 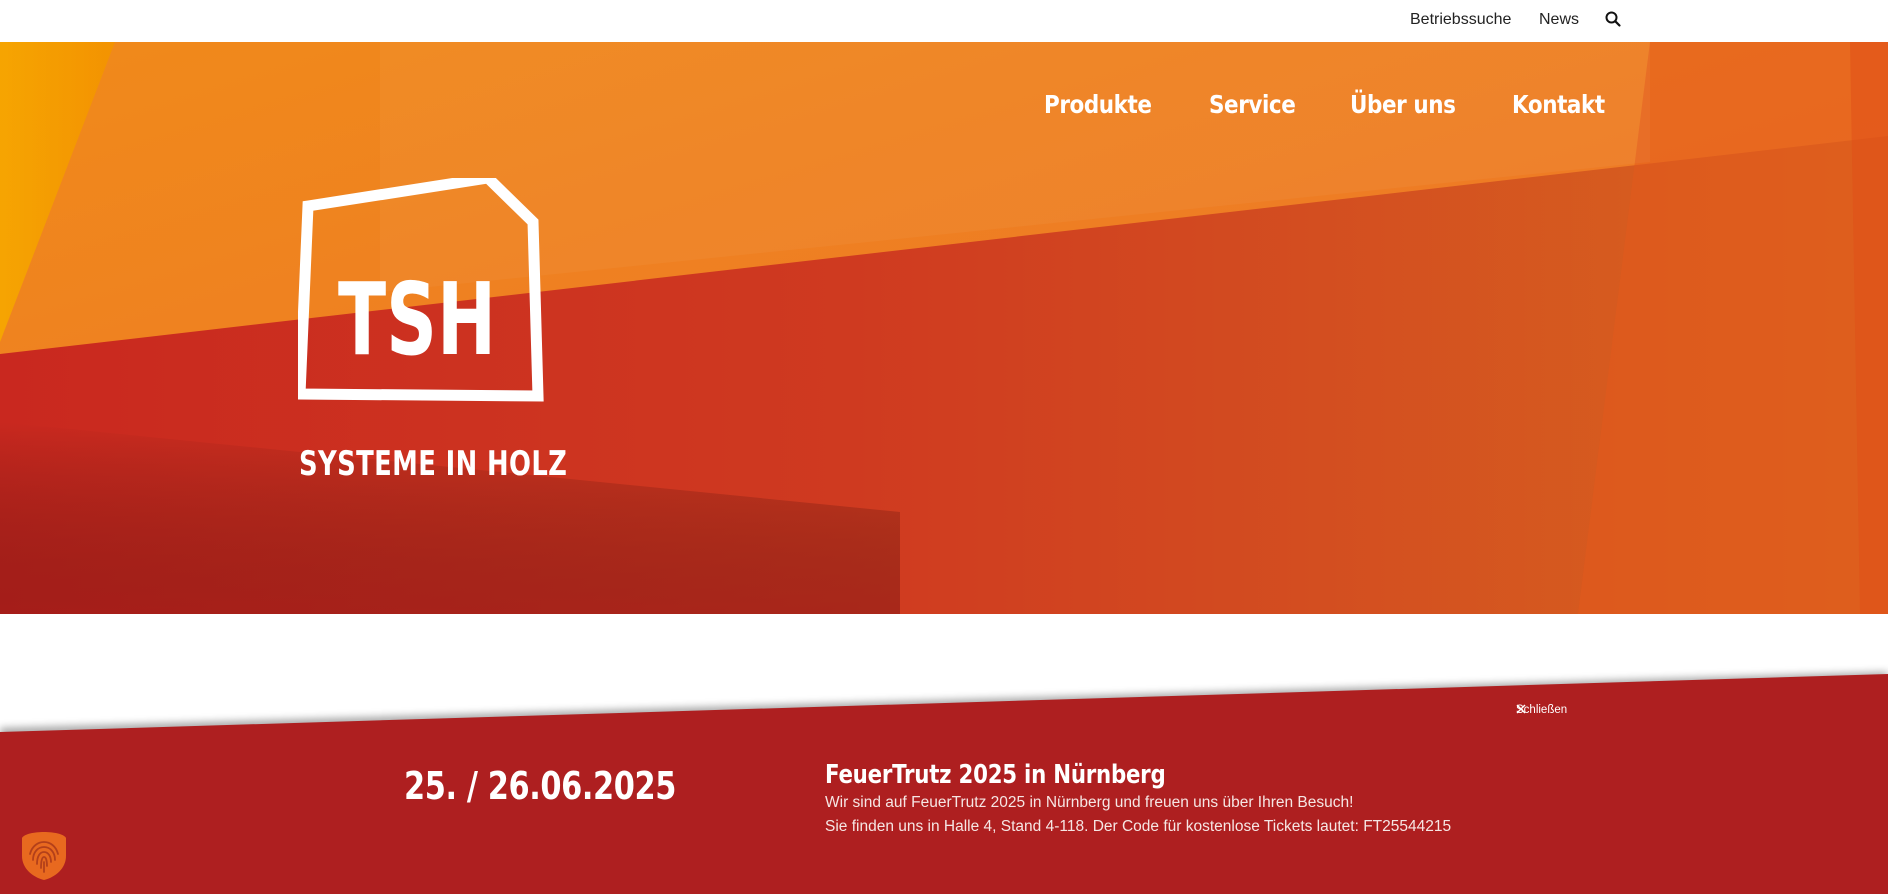 I want to click on nav-item-produkte: Produkte, so click(x=1098, y=104).